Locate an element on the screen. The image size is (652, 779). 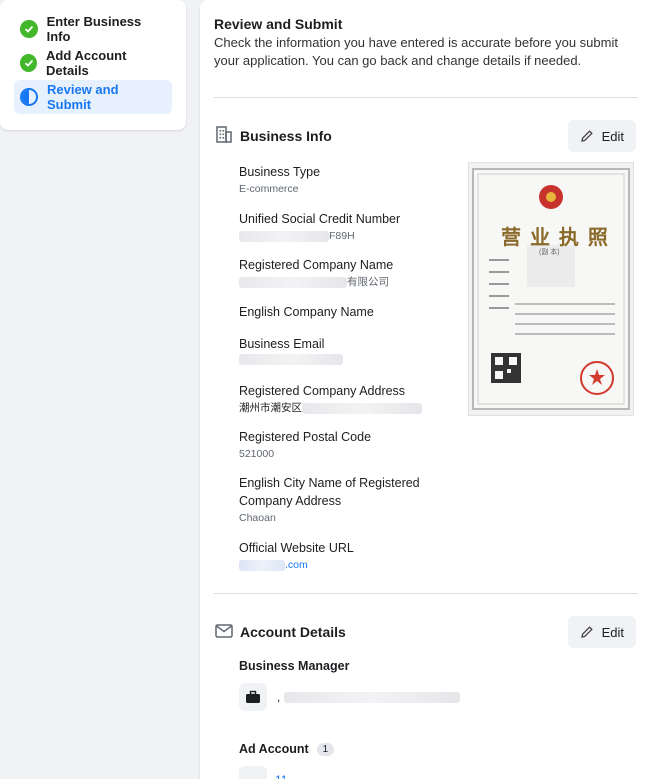
postal-value: 521000 is located at coordinates (257, 454).